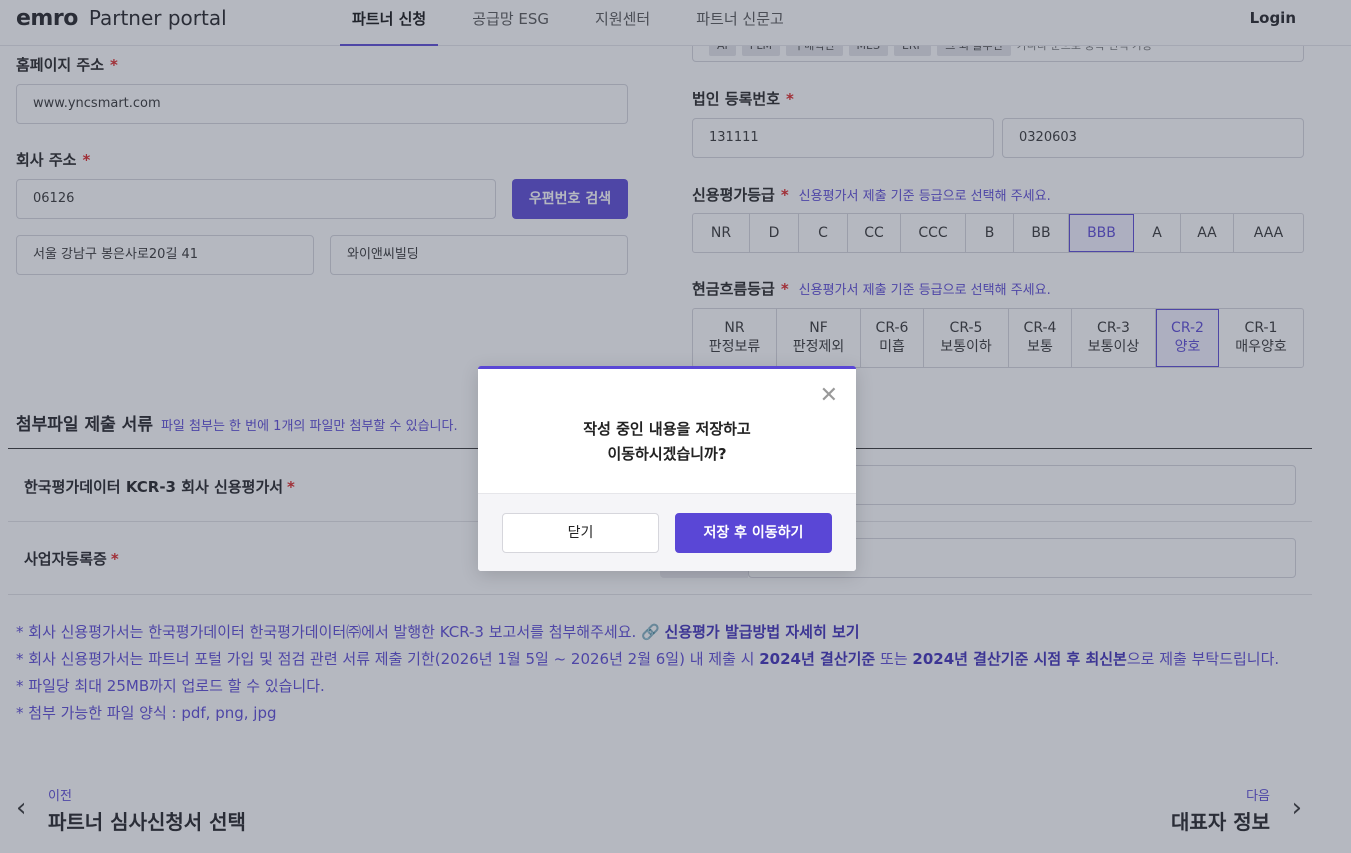 Image resolution: width=1351 pixels, height=853 pixels. I want to click on close-icon: ✕, so click(829, 395).